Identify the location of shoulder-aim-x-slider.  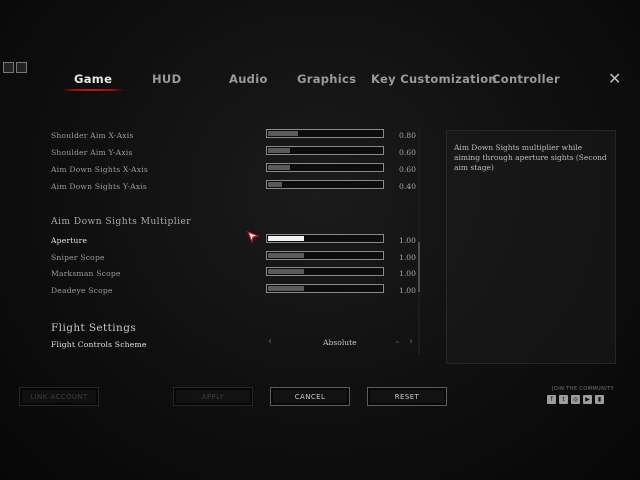
(325, 133).